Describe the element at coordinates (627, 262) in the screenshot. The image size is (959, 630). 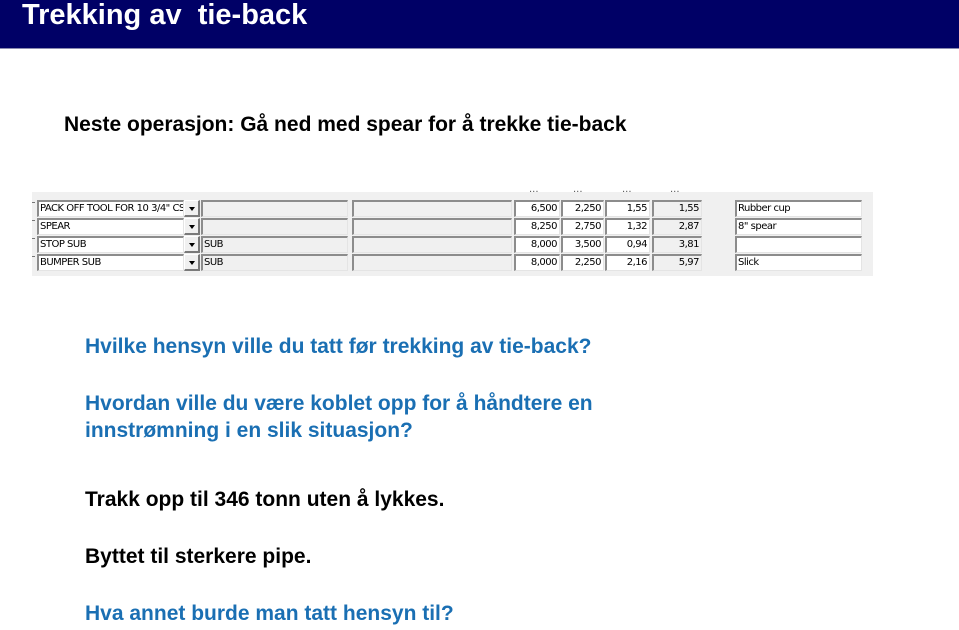
I see `value-field-3: 2,16` at that location.